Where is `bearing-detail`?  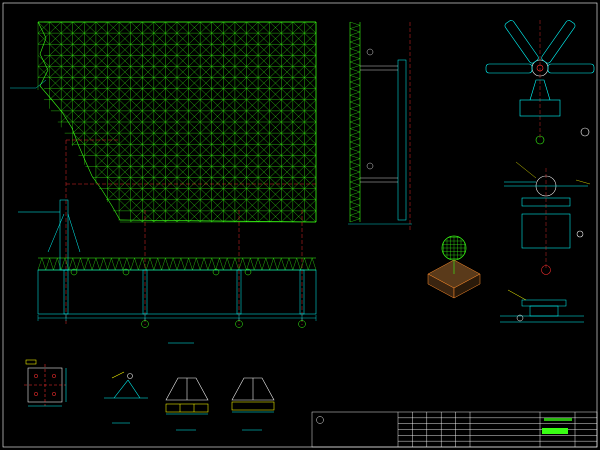 bearing-detail is located at coordinates (542, 306).